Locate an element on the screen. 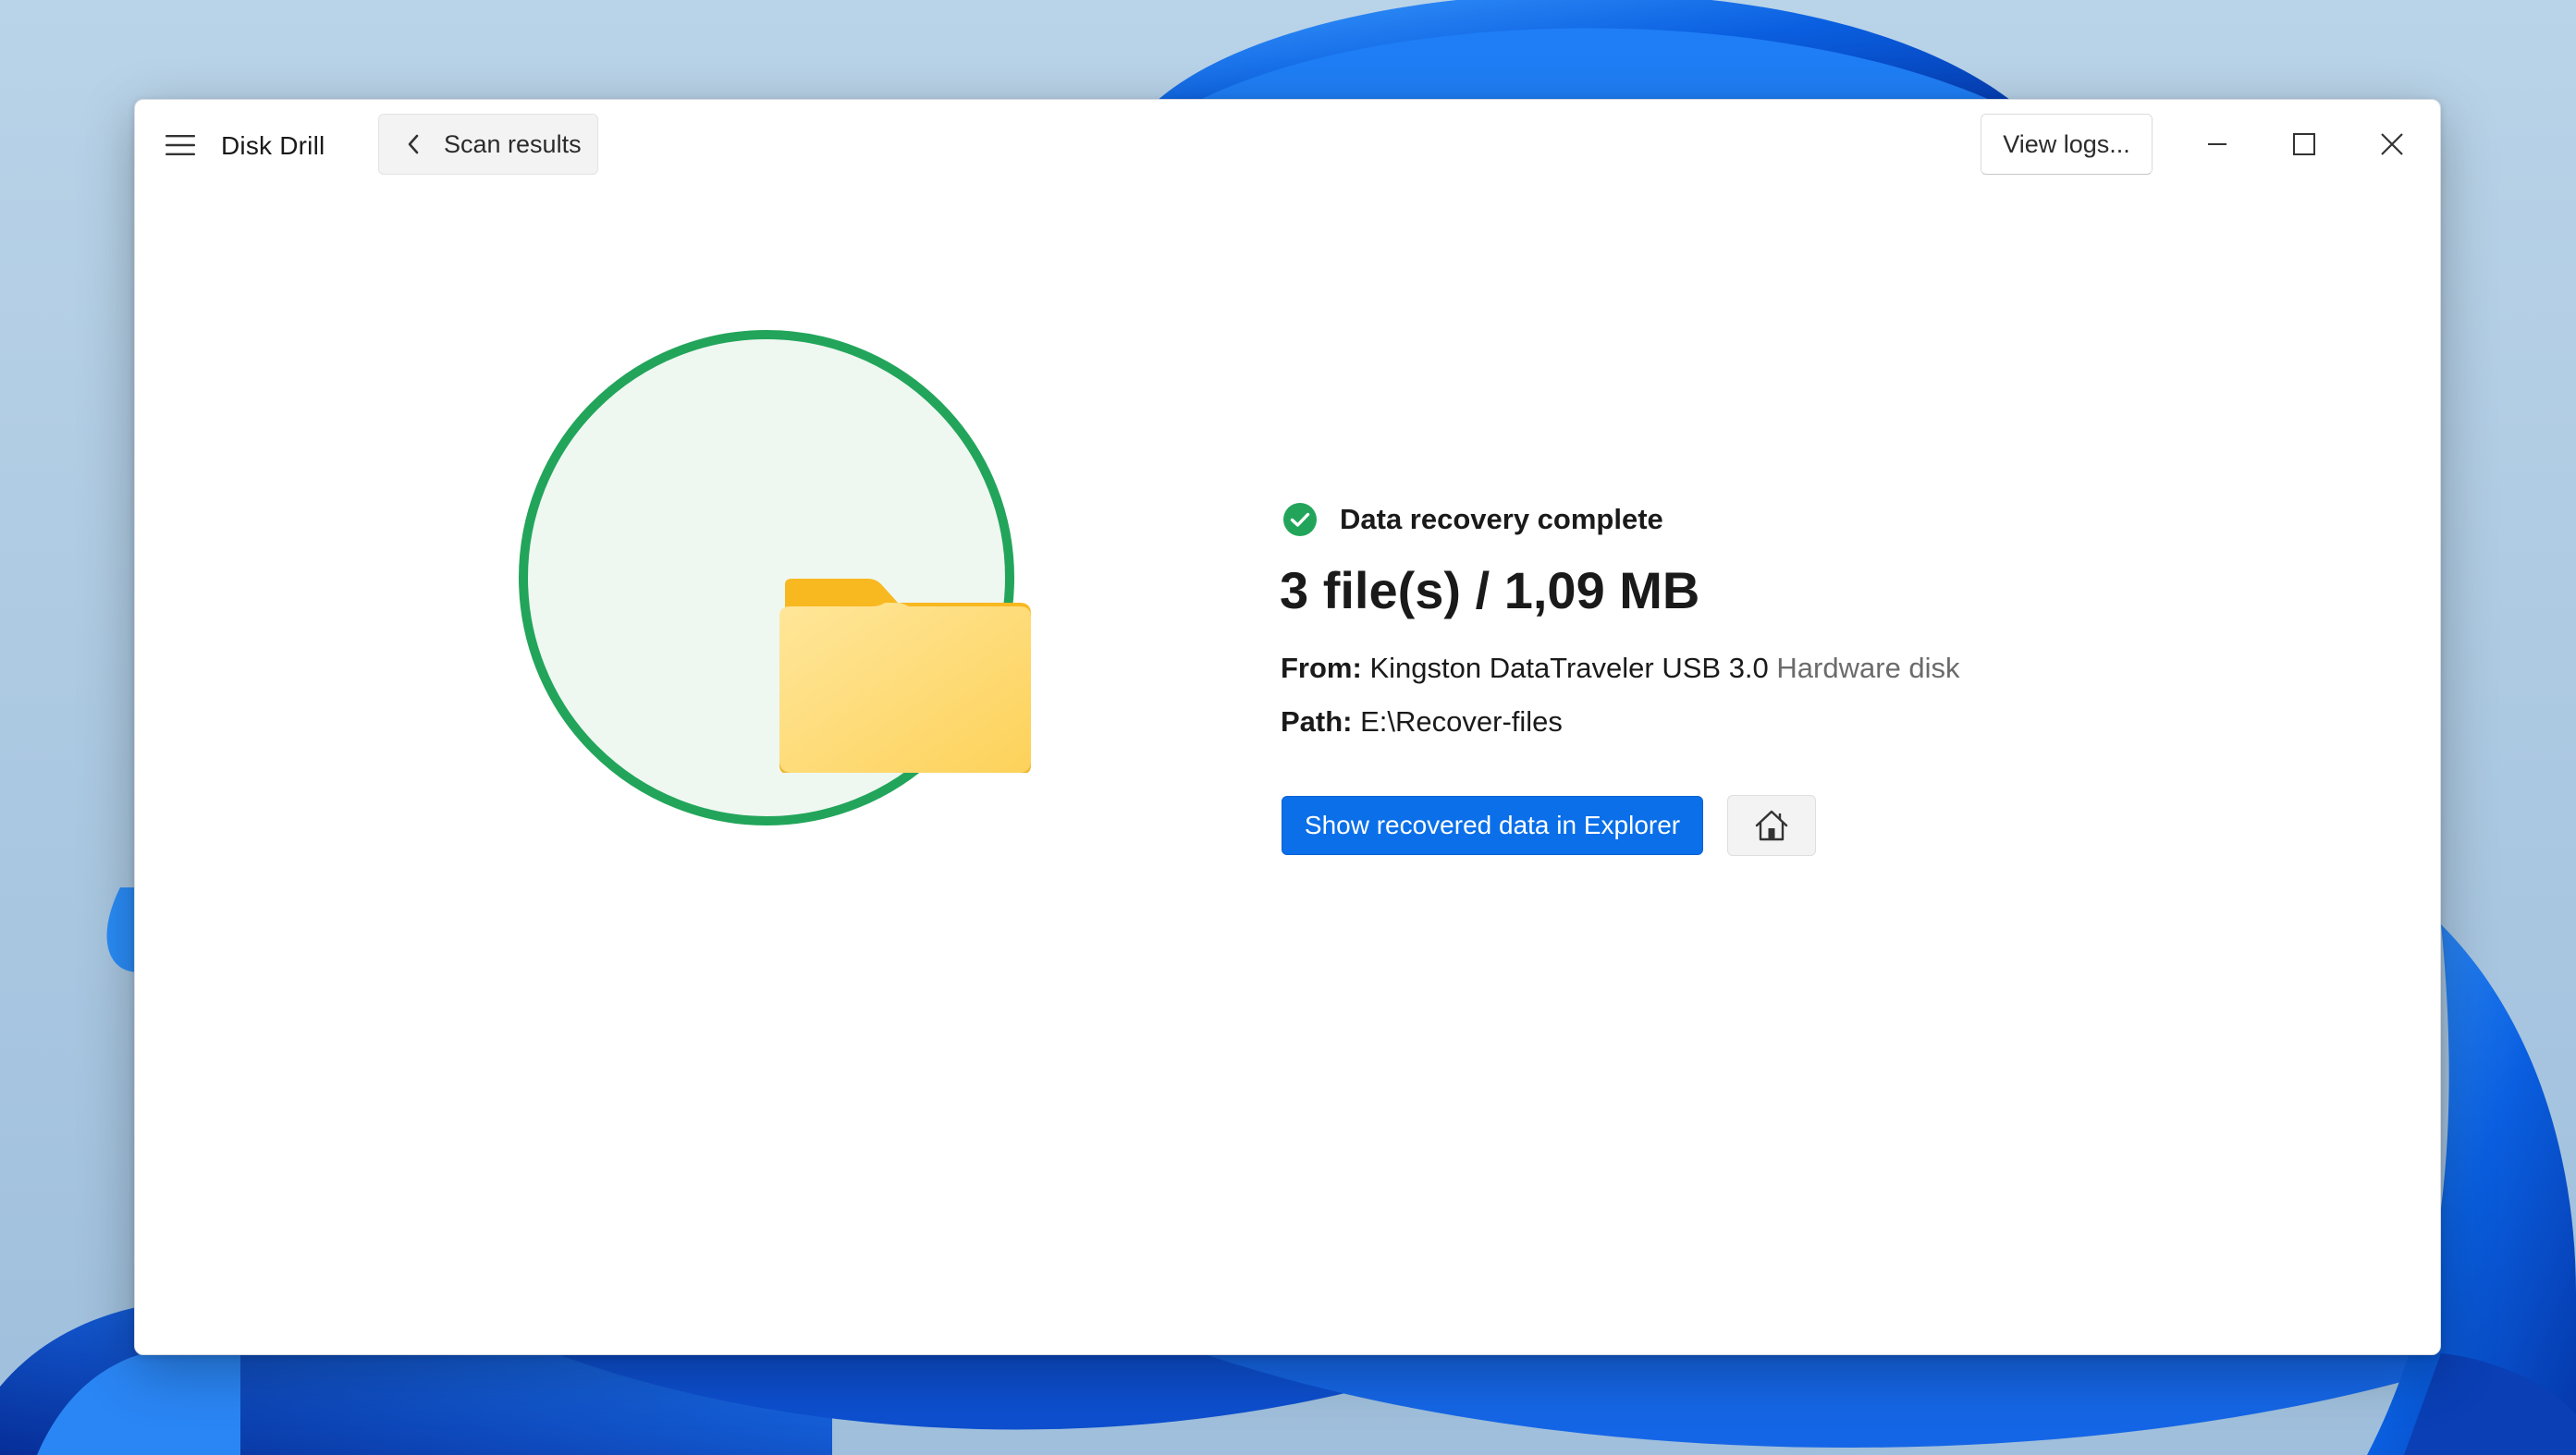 The width and height of the screenshot is (2576, 1455). back-button-label: Scan results is located at coordinates (513, 143).